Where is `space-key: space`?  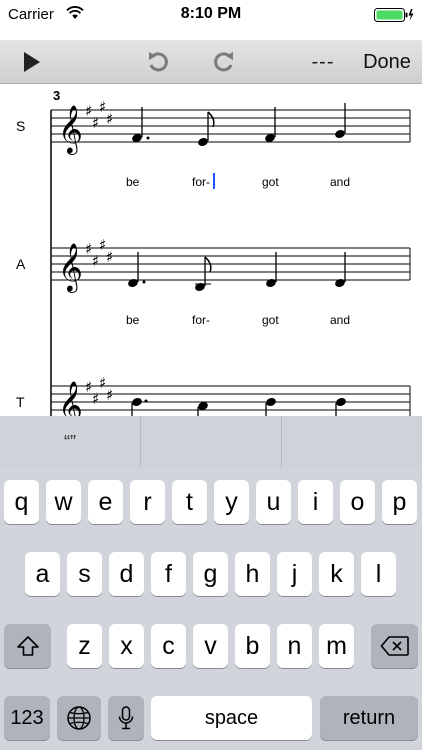
space-key: space is located at coordinates (231, 718).